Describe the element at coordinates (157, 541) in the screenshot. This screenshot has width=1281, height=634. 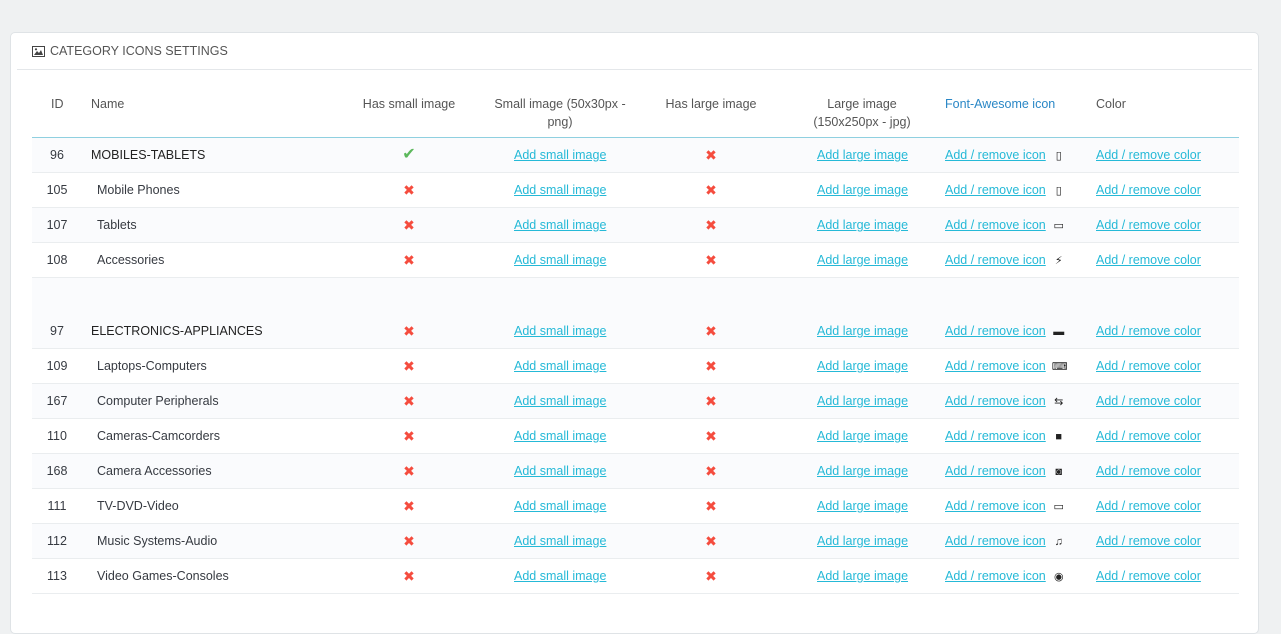
I see `row-name: Music Systems-Audio` at that location.